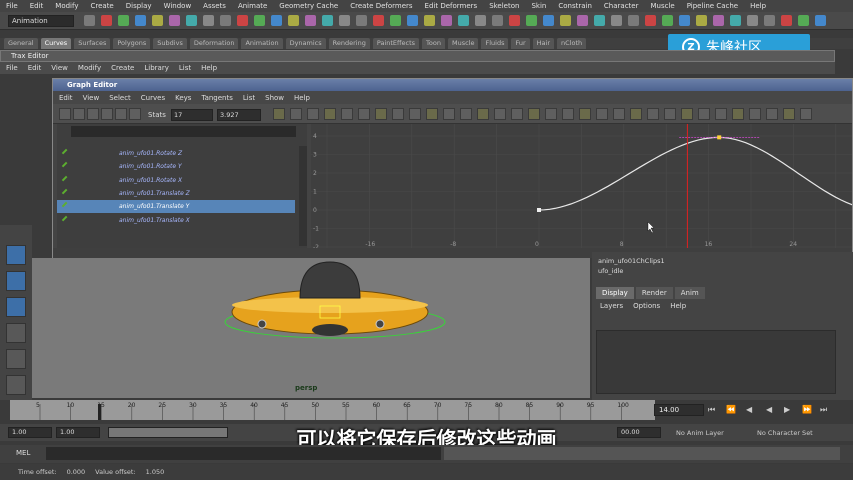 The height and width of the screenshot is (480, 853). What do you see at coordinates (621, 6) in the screenshot?
I see `menu-character: Character` at bounding box center [621, 6].